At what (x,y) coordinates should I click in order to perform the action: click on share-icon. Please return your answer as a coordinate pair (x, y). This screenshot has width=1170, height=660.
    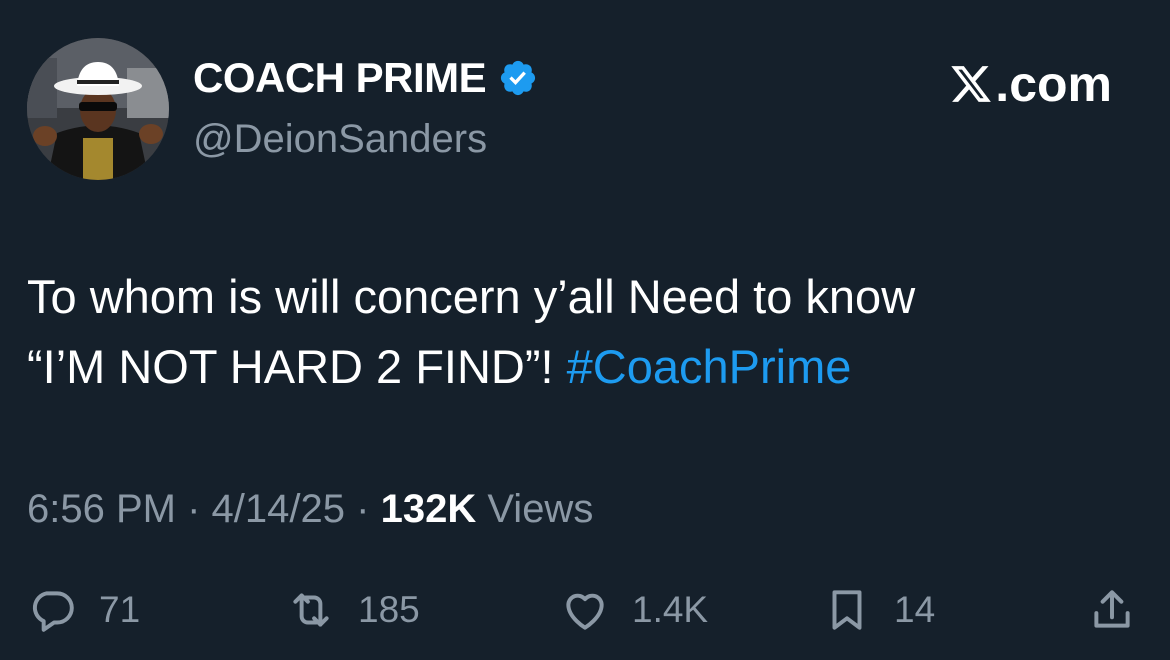
    Looking at the image, I should click on (1112, 609).